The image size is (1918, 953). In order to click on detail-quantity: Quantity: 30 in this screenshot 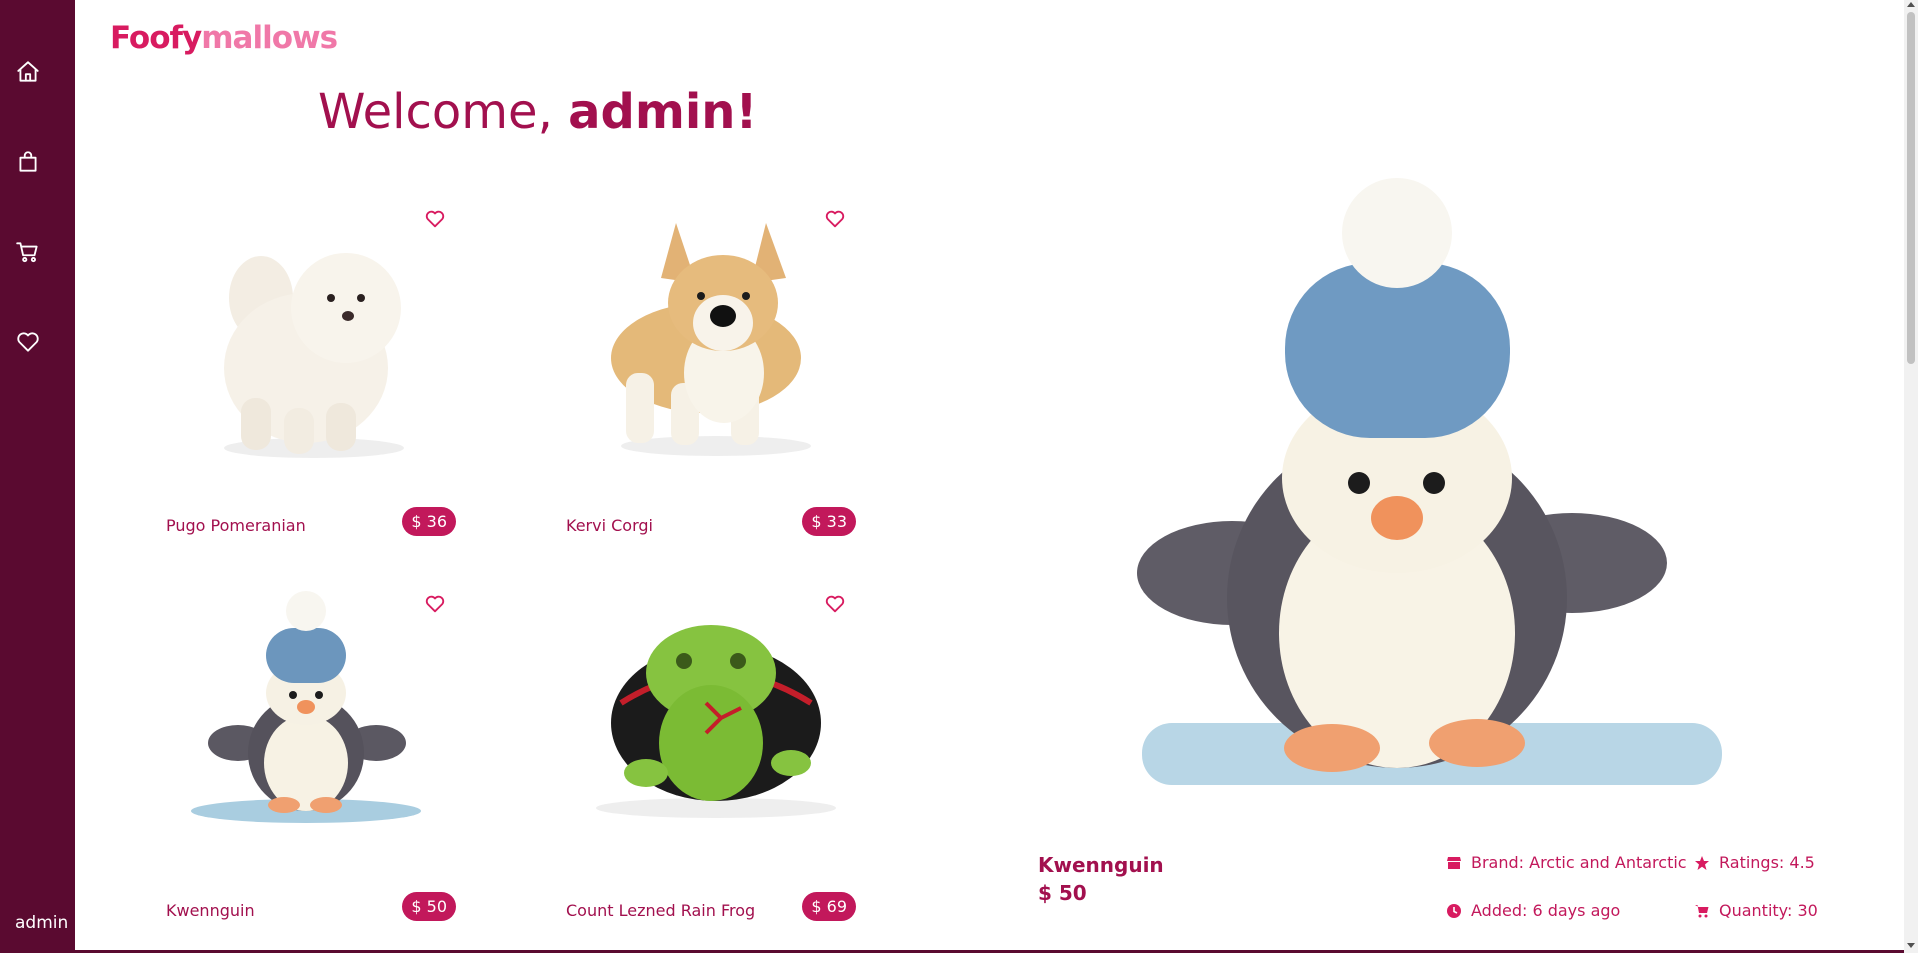, I will do `click(1756, 910)`.